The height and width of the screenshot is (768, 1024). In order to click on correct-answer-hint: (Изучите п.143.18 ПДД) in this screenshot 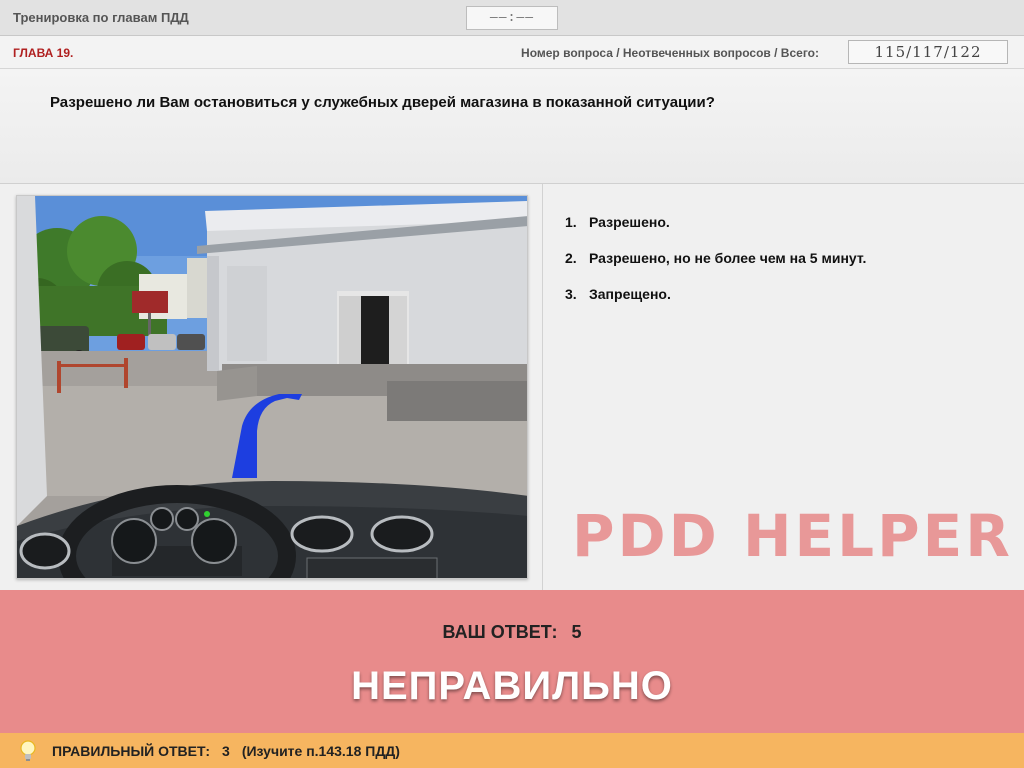, I will do `click(320, 751)`.